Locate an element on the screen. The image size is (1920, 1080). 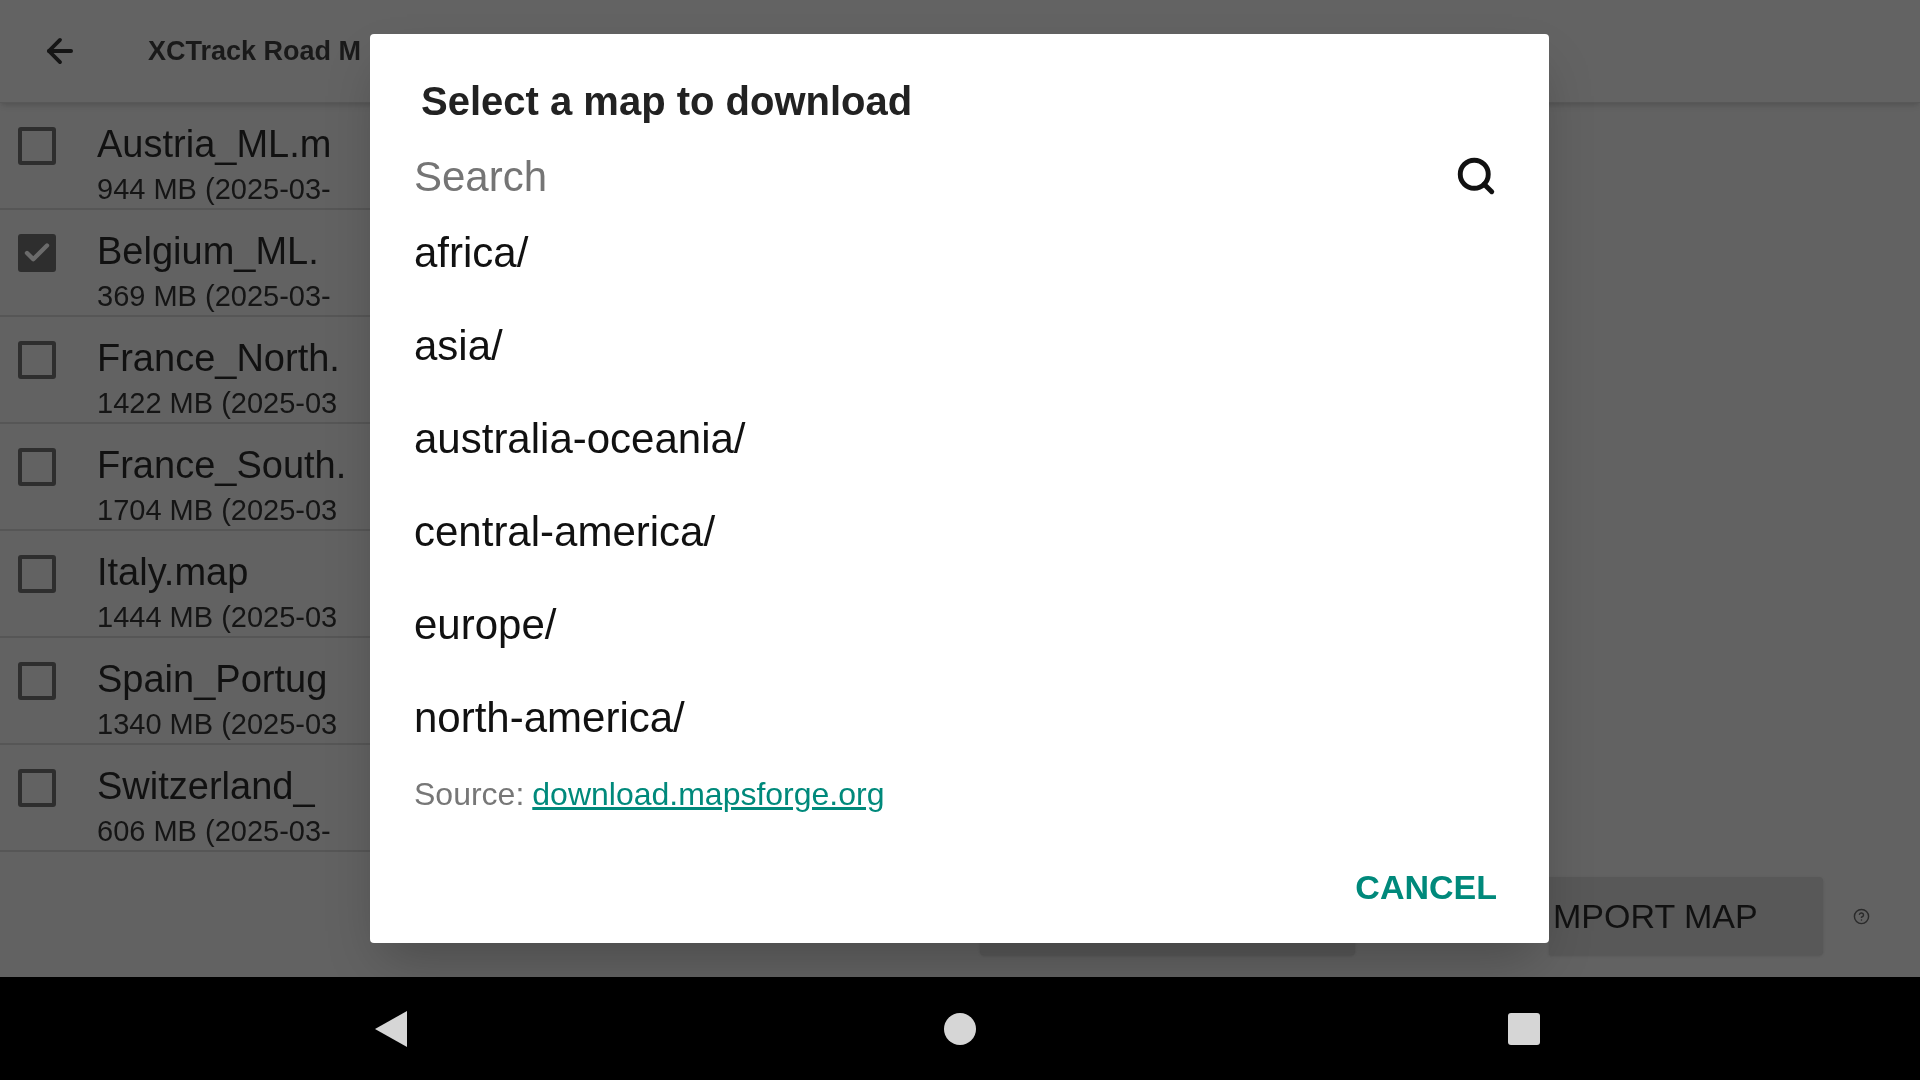
folder-item: africa/ is located at coordinates (959, 252).